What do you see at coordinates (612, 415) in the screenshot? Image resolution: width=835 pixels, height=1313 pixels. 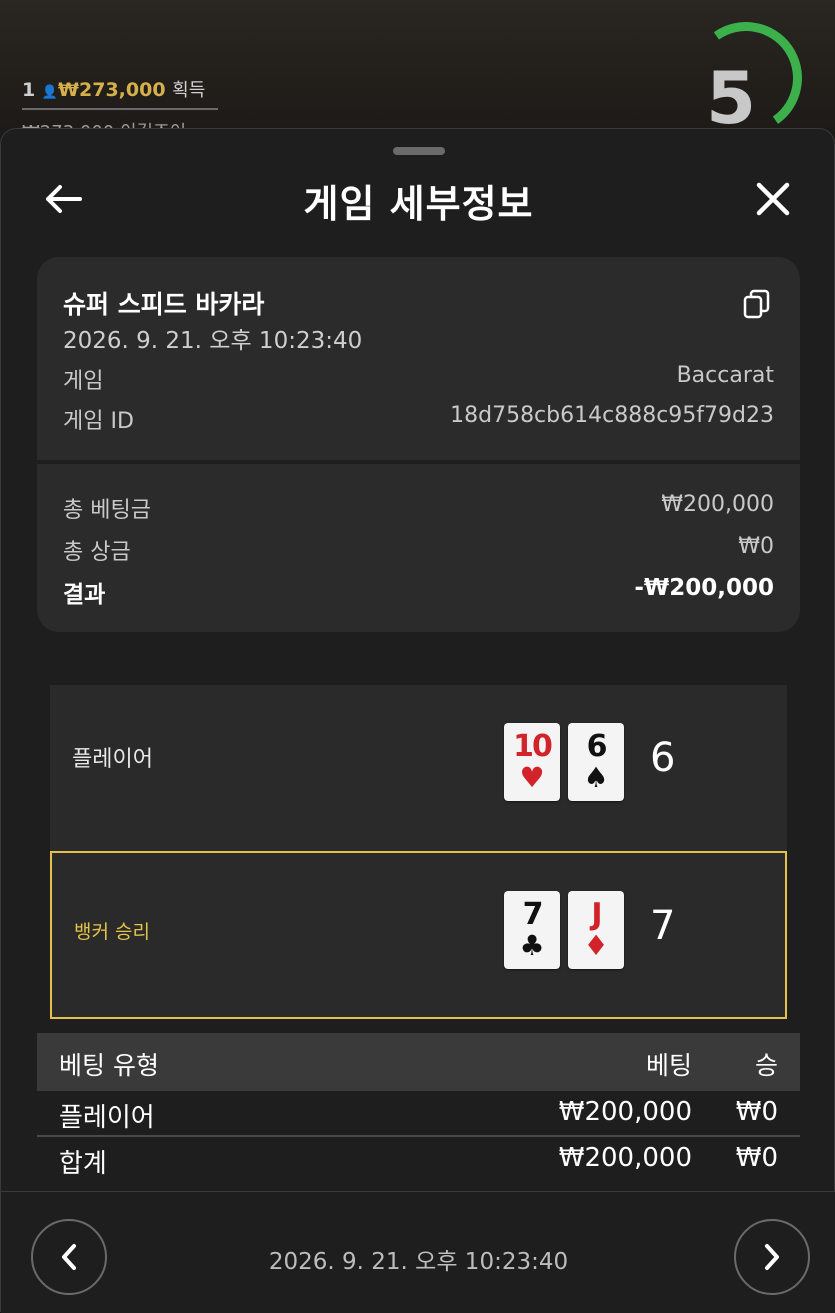 I see `game-id-value: 18d758cb614c888c95f79d23` at bounding box center [612, 415].